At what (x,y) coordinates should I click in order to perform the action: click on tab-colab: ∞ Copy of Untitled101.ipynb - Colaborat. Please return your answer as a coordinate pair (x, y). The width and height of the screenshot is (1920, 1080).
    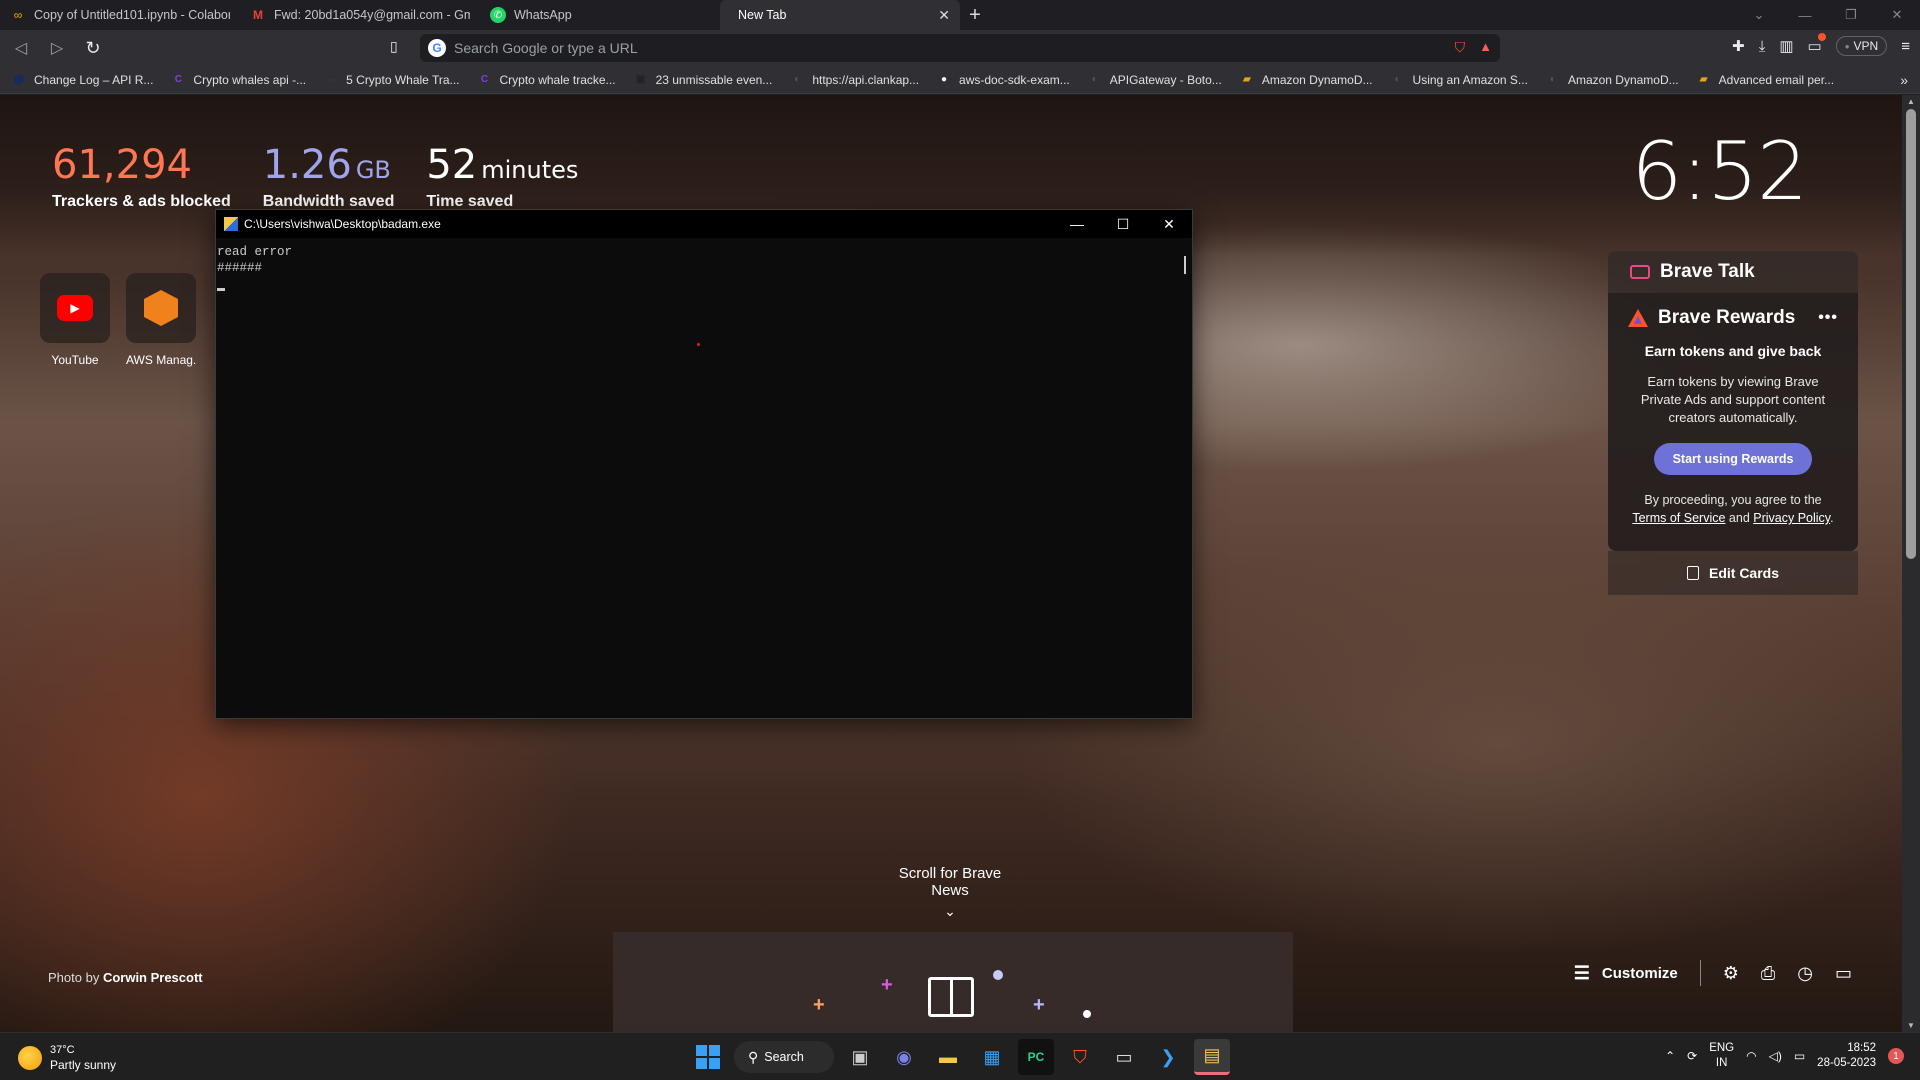
    Looking at the image, I should click on (120, 15).